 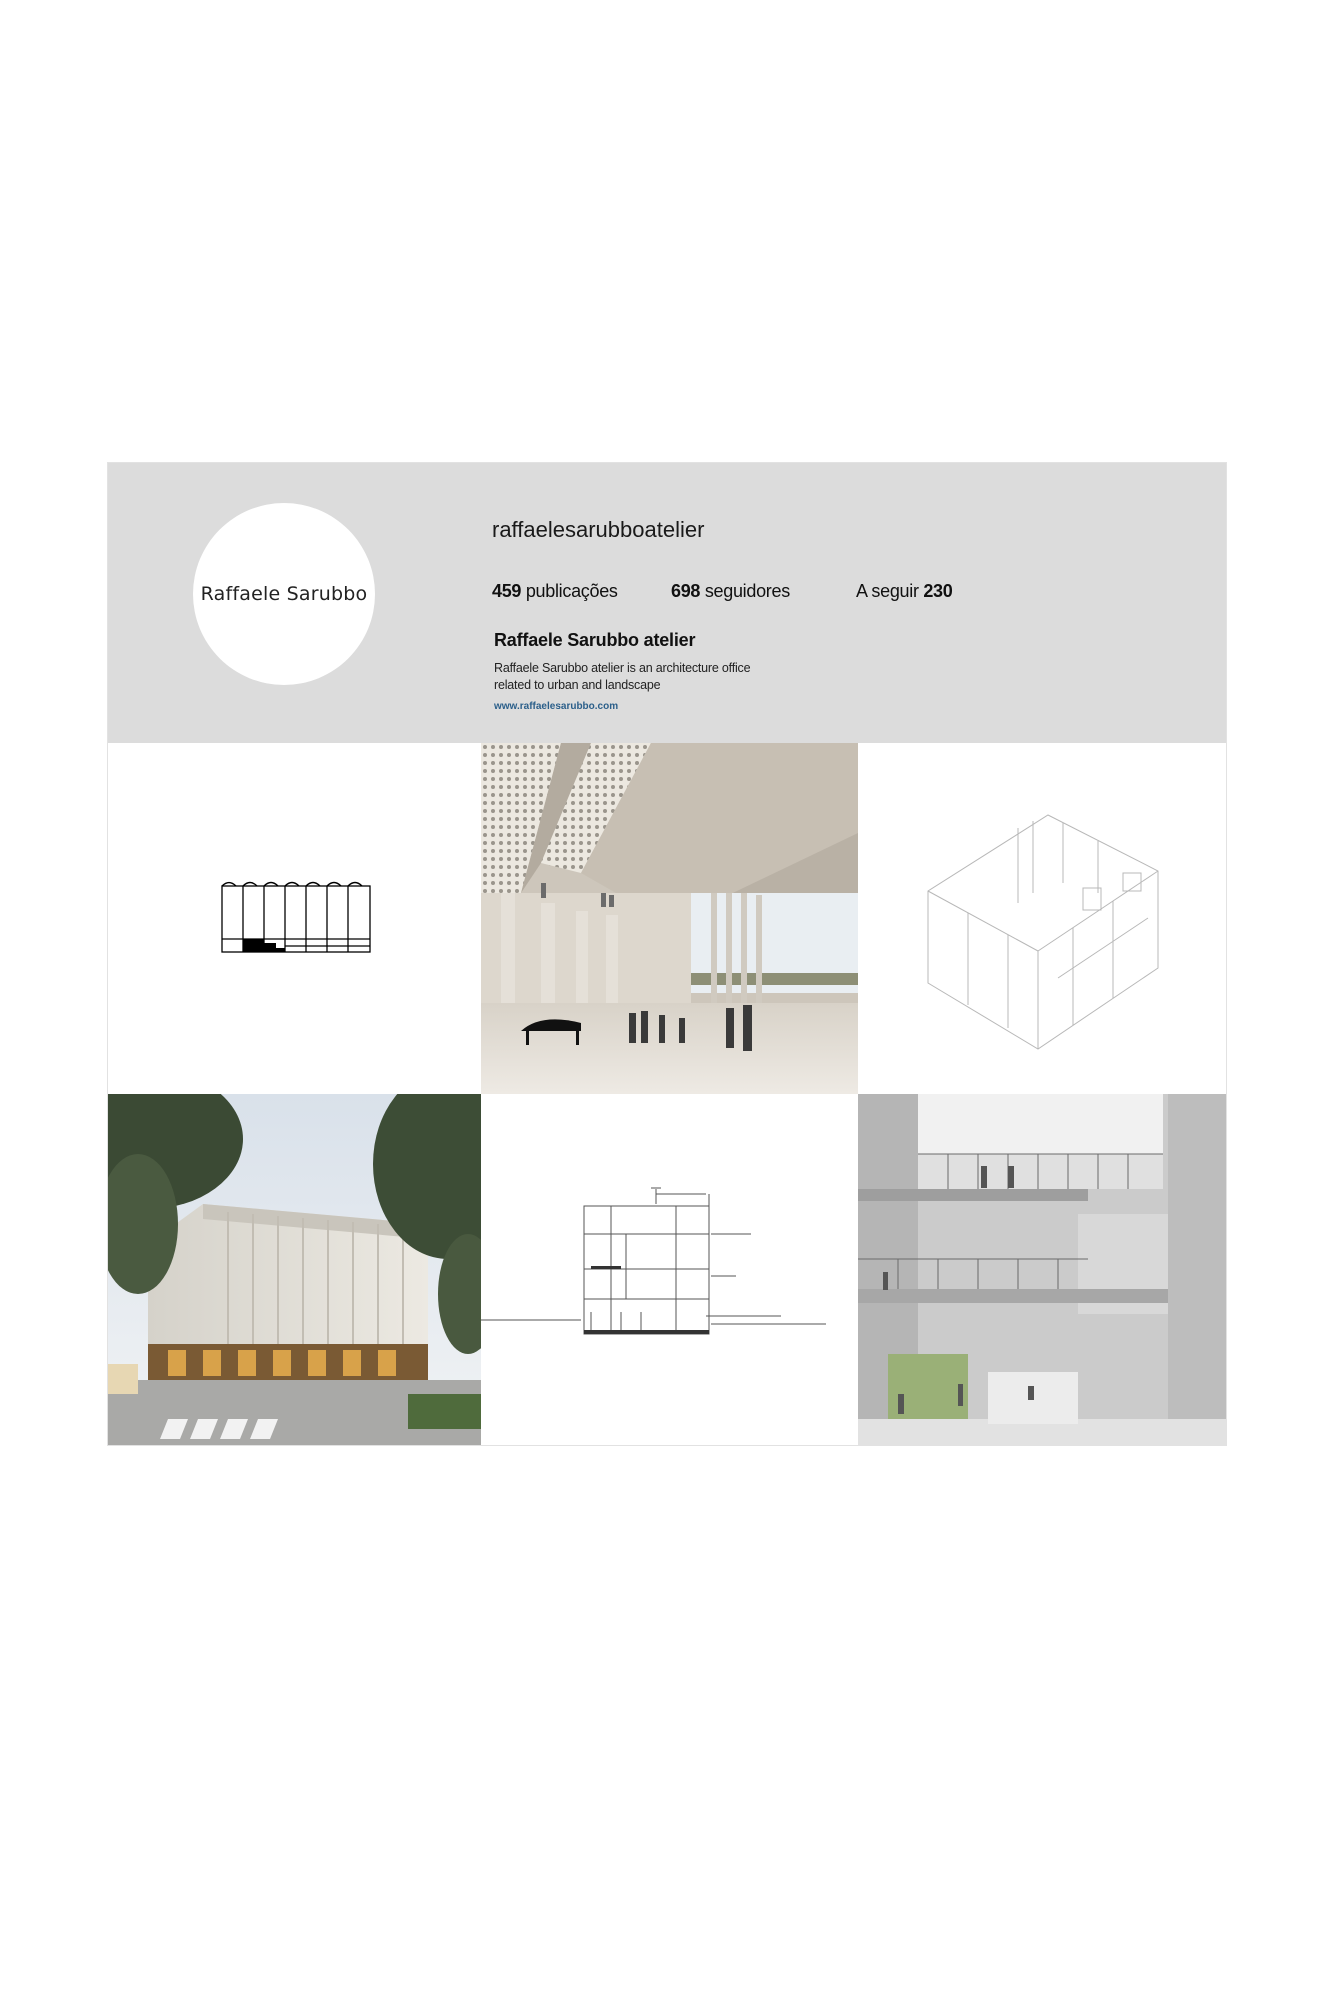 I want to click on website-link: www.raffaelesarubbo.com, so click(x=556, y=706).